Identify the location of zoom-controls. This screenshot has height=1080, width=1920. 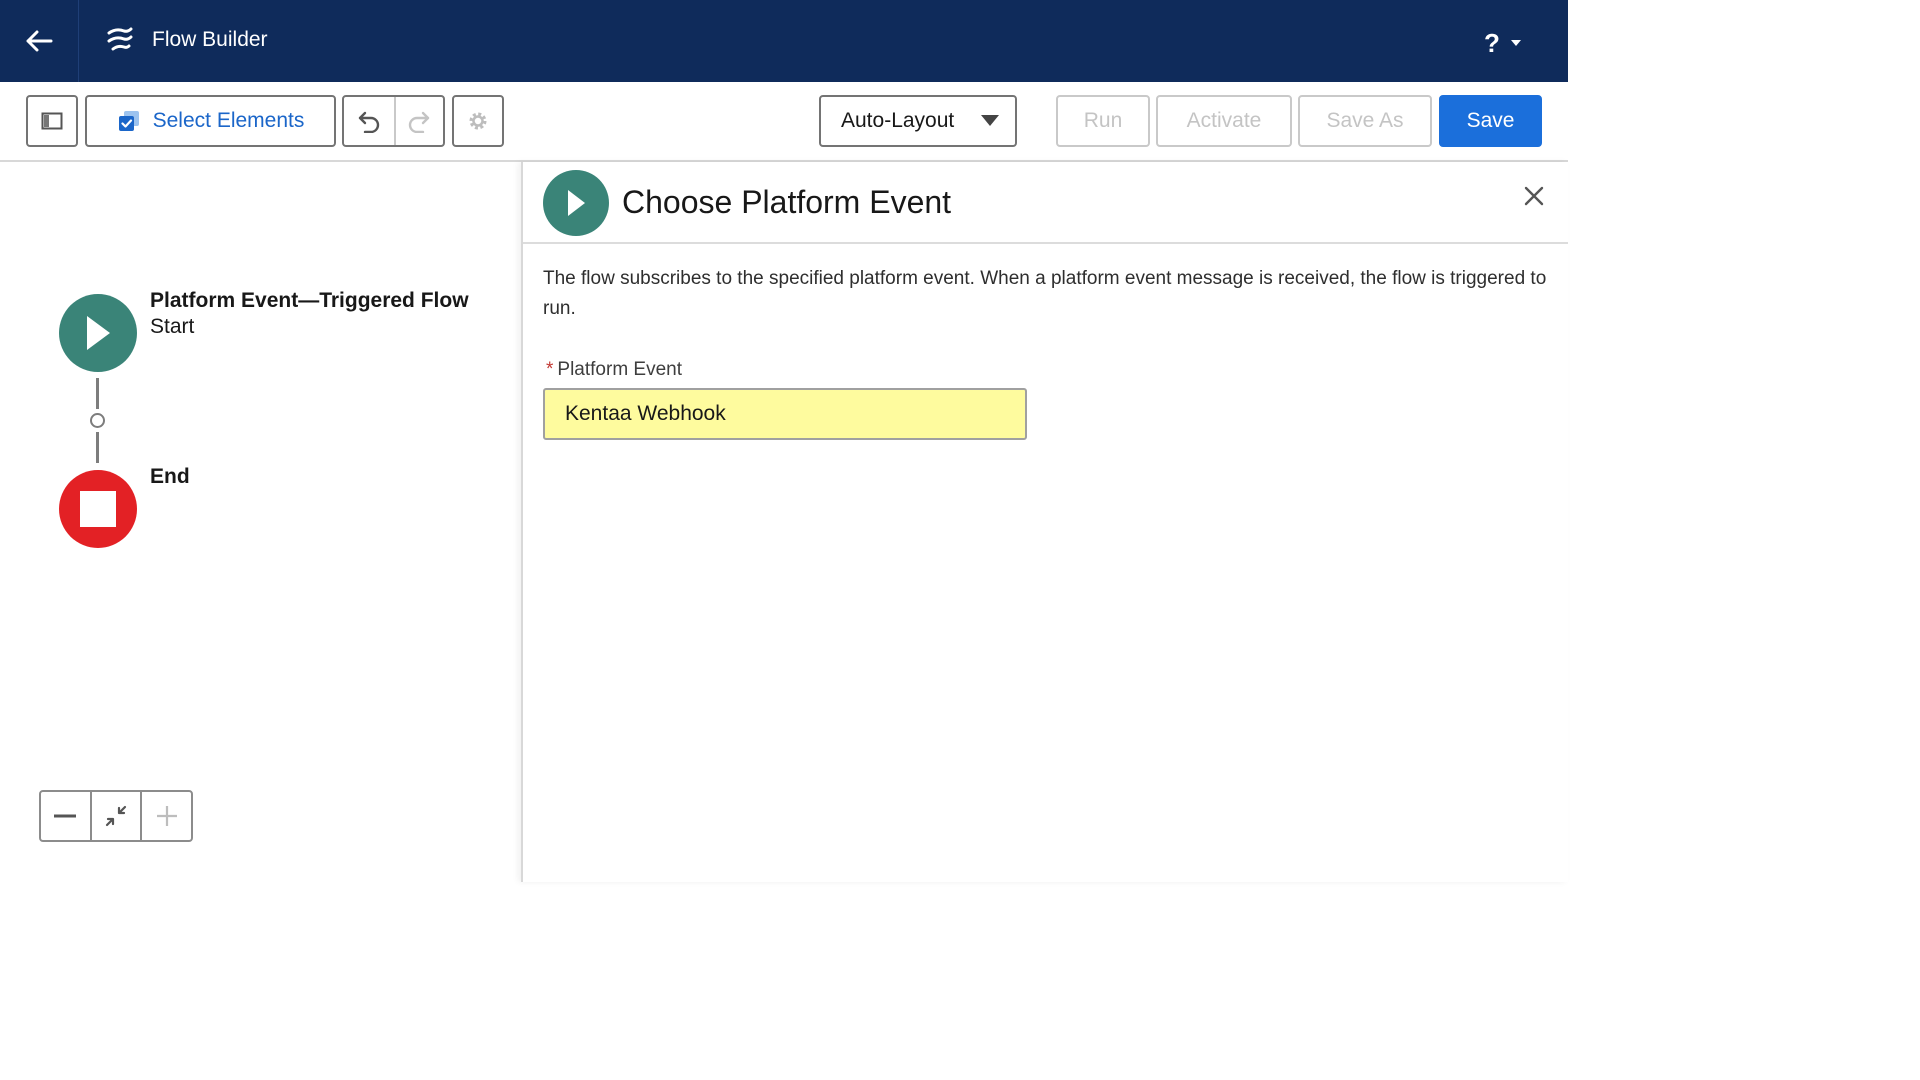
(116, 816).